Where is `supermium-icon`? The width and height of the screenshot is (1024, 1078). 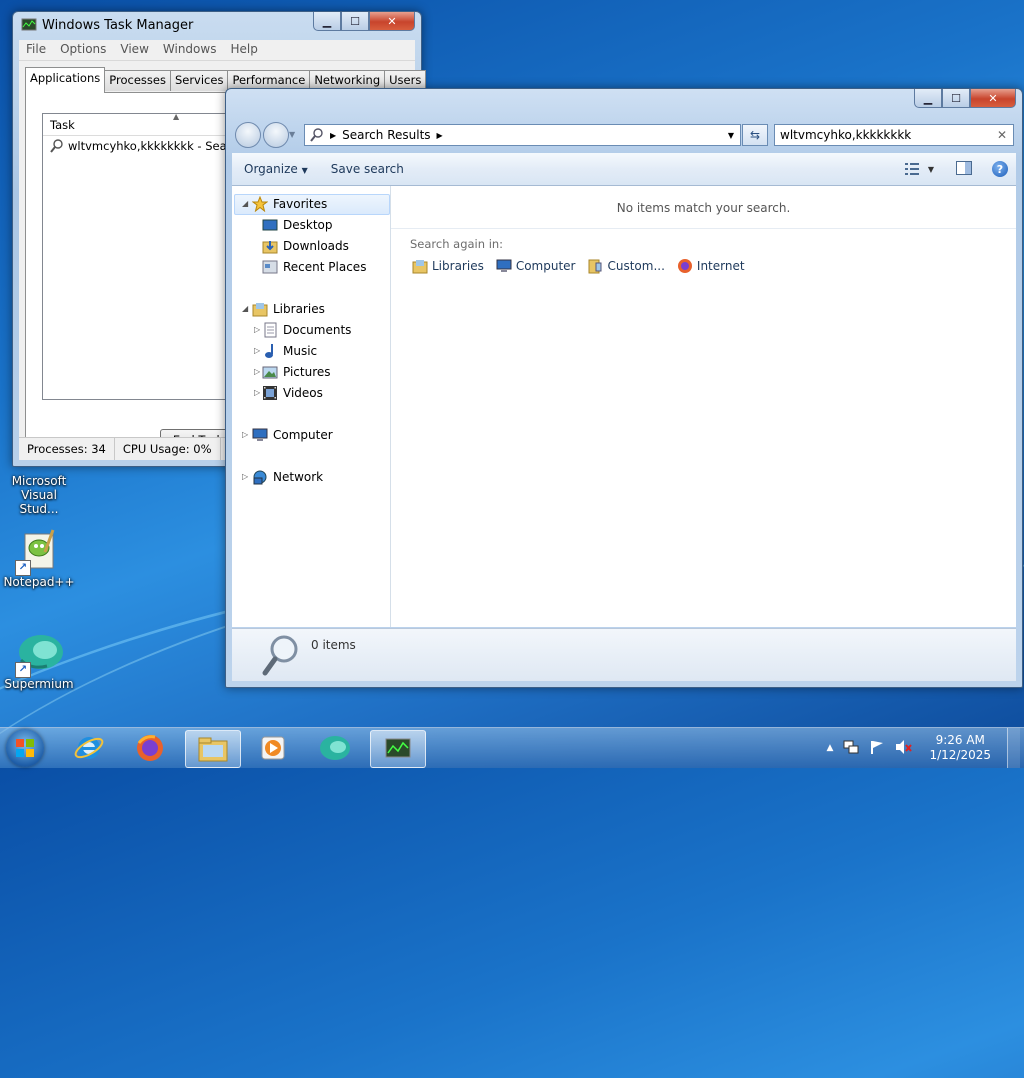
supermium-icon is located at coordinates (335, 748).